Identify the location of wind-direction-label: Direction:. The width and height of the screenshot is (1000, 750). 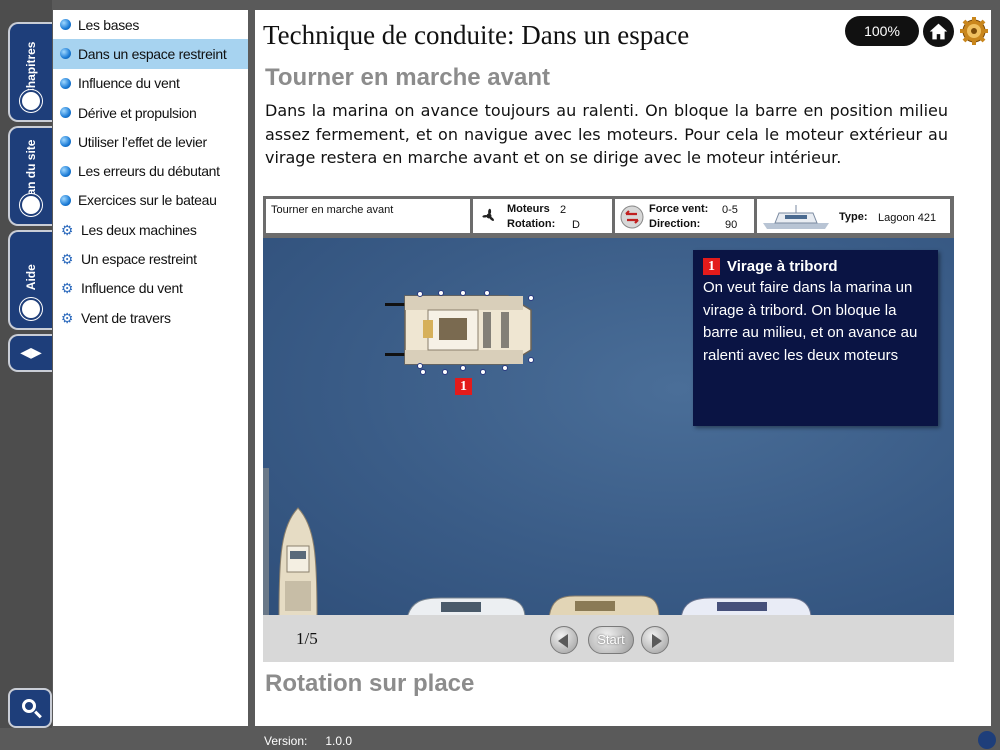
(675, 224).